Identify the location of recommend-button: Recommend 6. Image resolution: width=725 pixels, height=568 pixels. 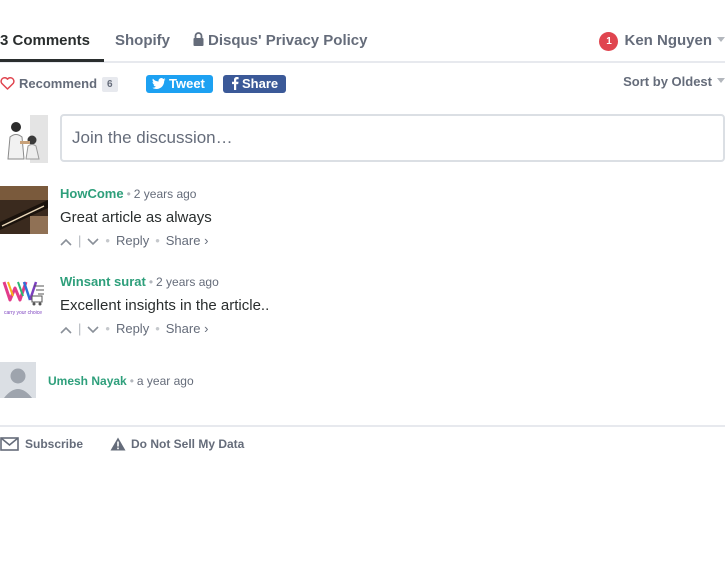
(59, 84).